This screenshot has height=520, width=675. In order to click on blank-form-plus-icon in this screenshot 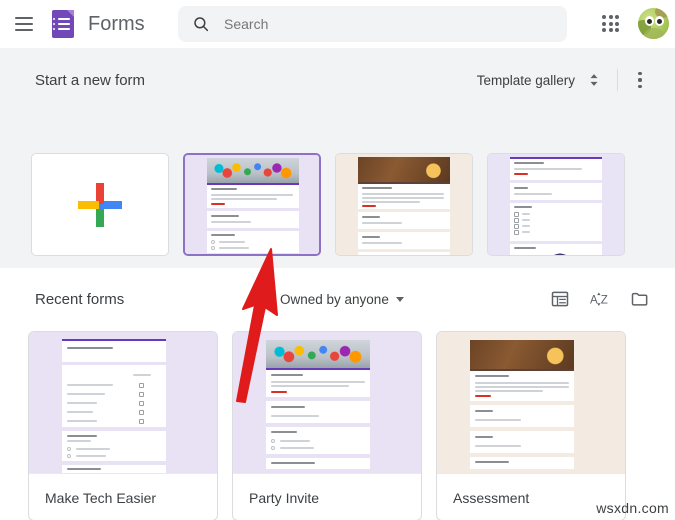, I will do `click(100, 205)`.